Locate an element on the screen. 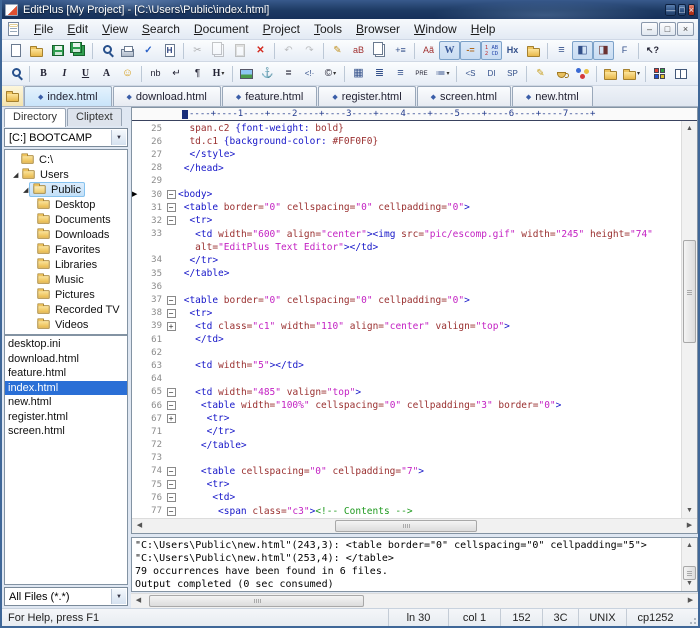 The image size is (700, 628). strike-tag-button: <S is located at coordinates (470, 73).